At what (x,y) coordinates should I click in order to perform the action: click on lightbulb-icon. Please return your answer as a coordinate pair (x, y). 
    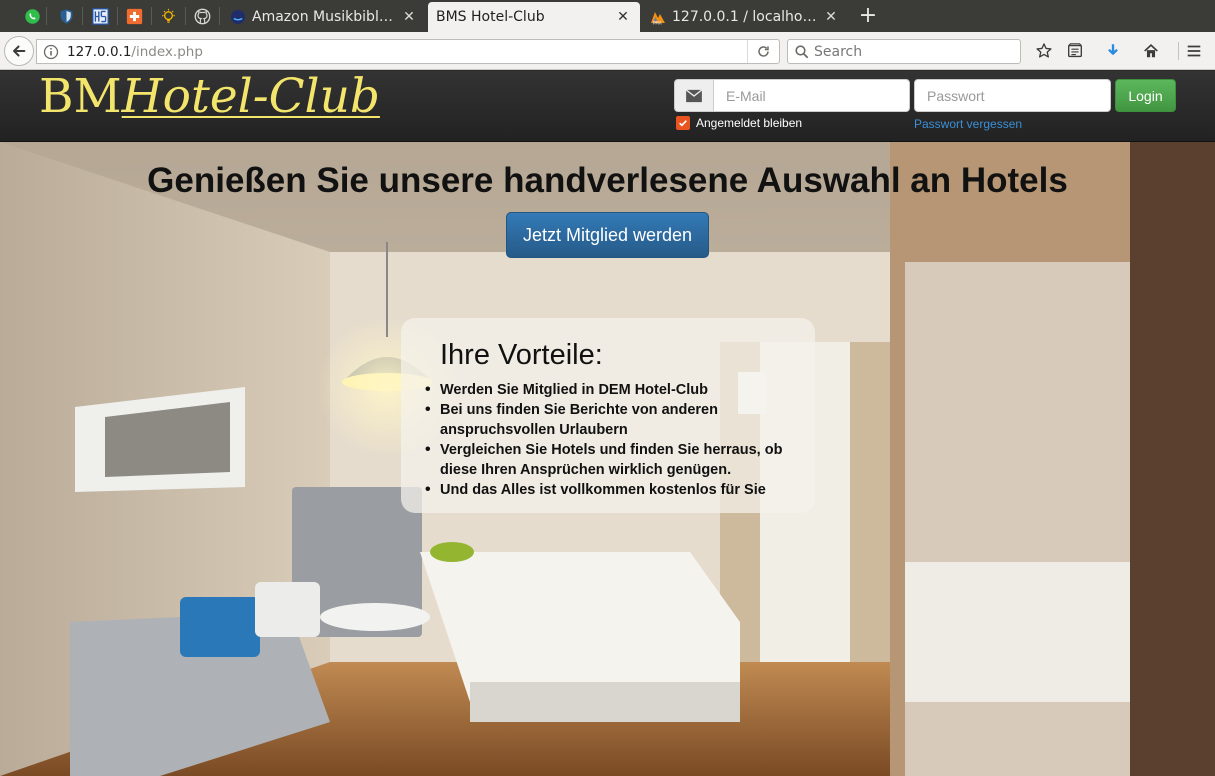
    Looking at the image, I should click on (168, 16).